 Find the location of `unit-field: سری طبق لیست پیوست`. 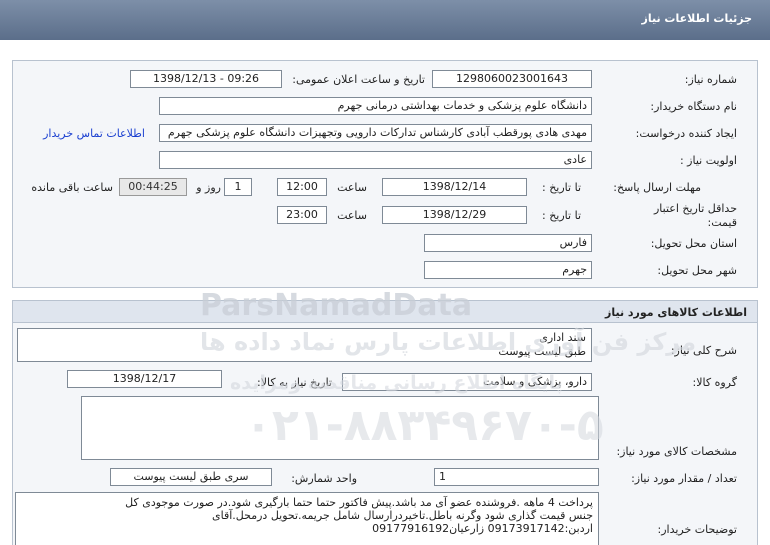

unit-field: سری طبق لیست پیوست is located at coordinates (191, 477).